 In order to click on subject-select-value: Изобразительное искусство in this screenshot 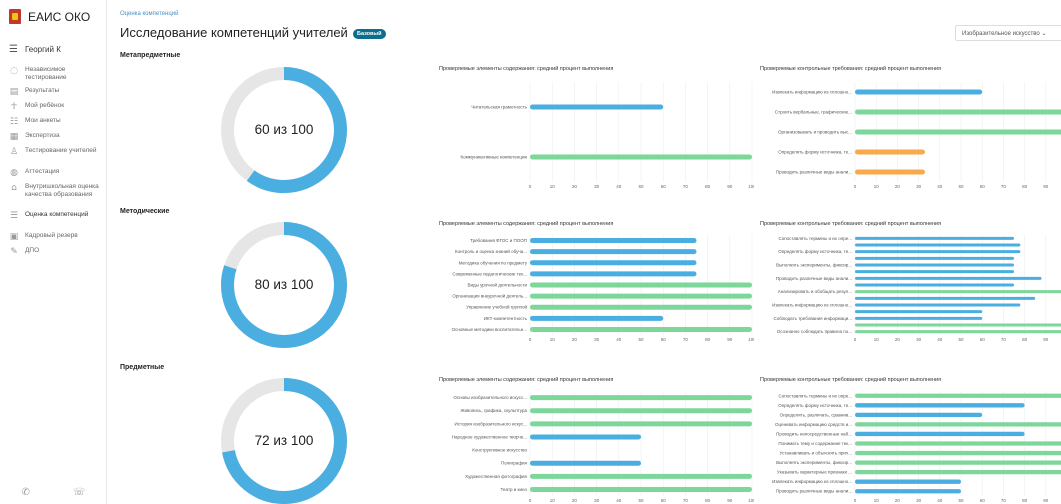, I will do `click(1001, 34)`.